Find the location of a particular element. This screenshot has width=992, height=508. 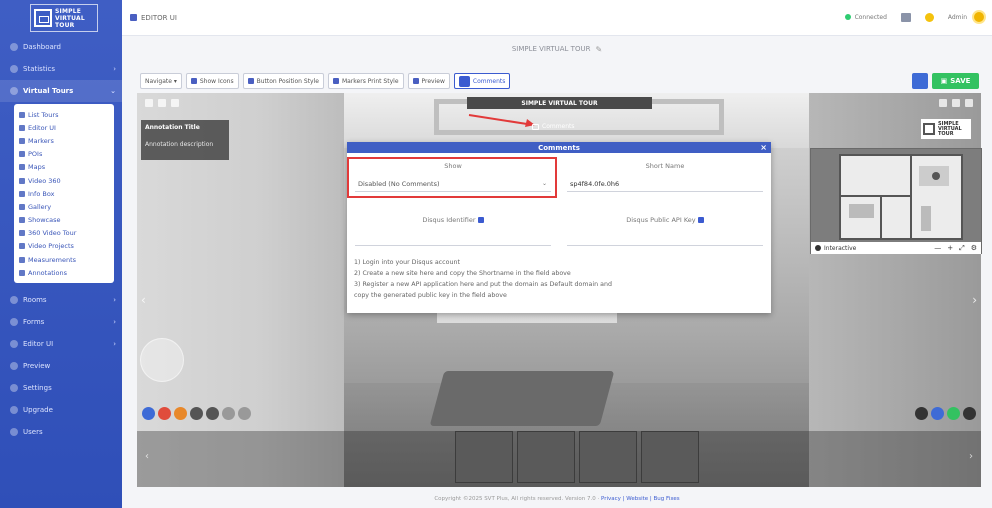

toolbar-label: Preview is located at coordinates (433, 81).